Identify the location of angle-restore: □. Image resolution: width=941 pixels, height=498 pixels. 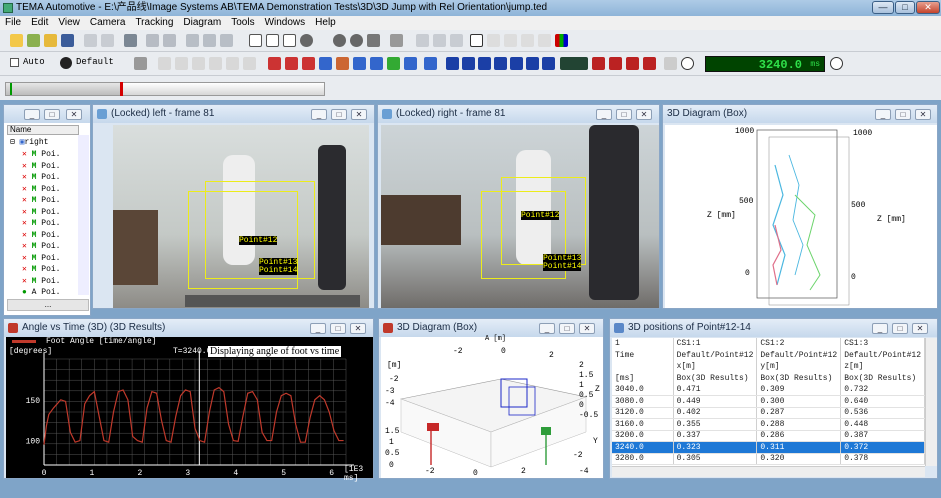
(338, 328).